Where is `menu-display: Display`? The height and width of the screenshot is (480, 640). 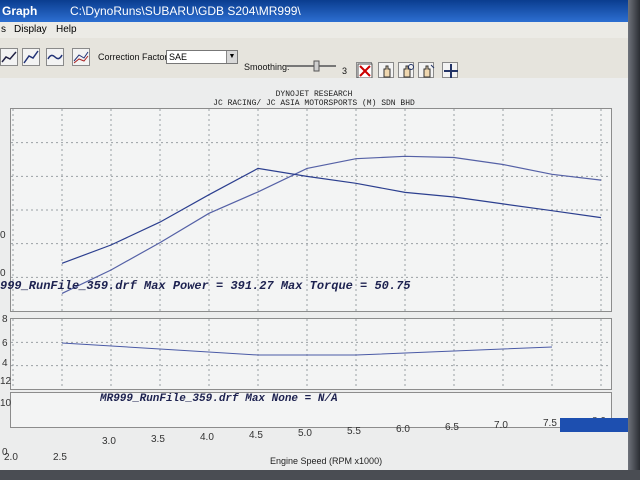
menu-display: Display is located at coordinates (30, 30).